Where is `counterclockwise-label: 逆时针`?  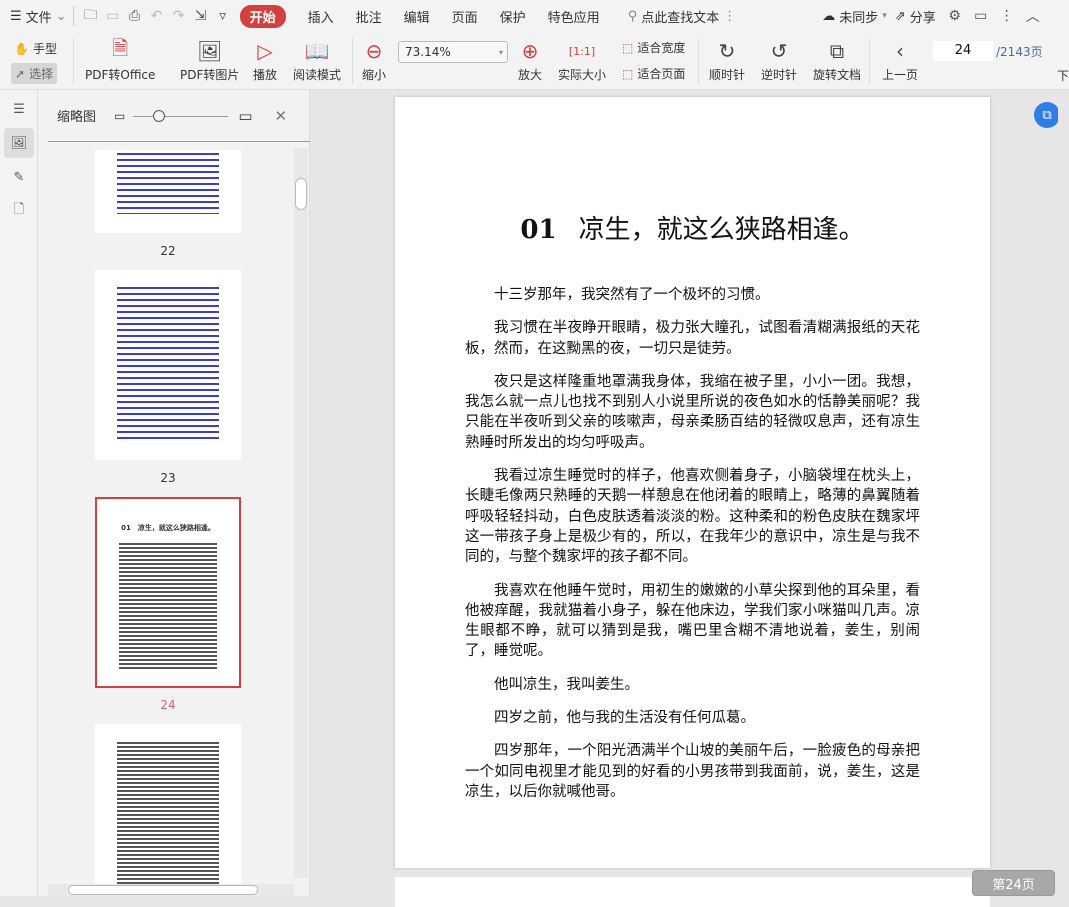
counterclockwise-label: 逆时针 is located at coordinates (779, 75).